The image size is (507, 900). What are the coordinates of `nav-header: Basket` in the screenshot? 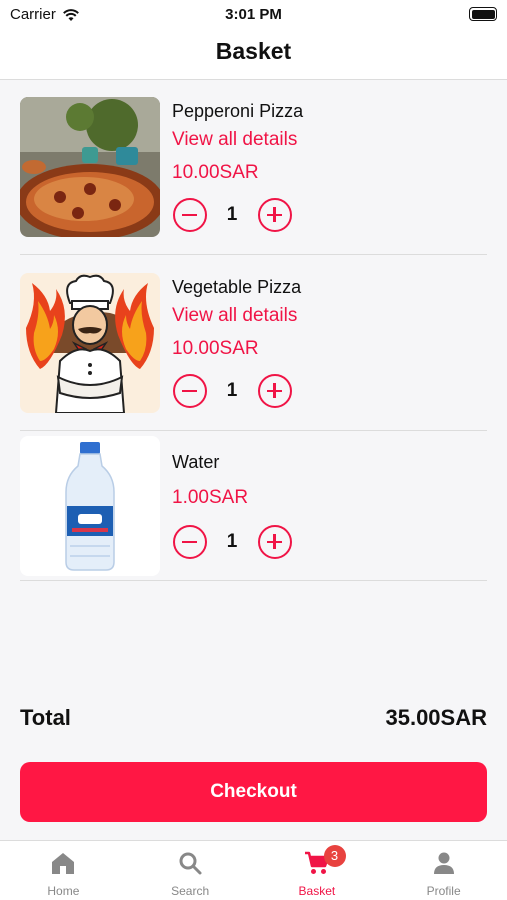 It's located at (253, 55).